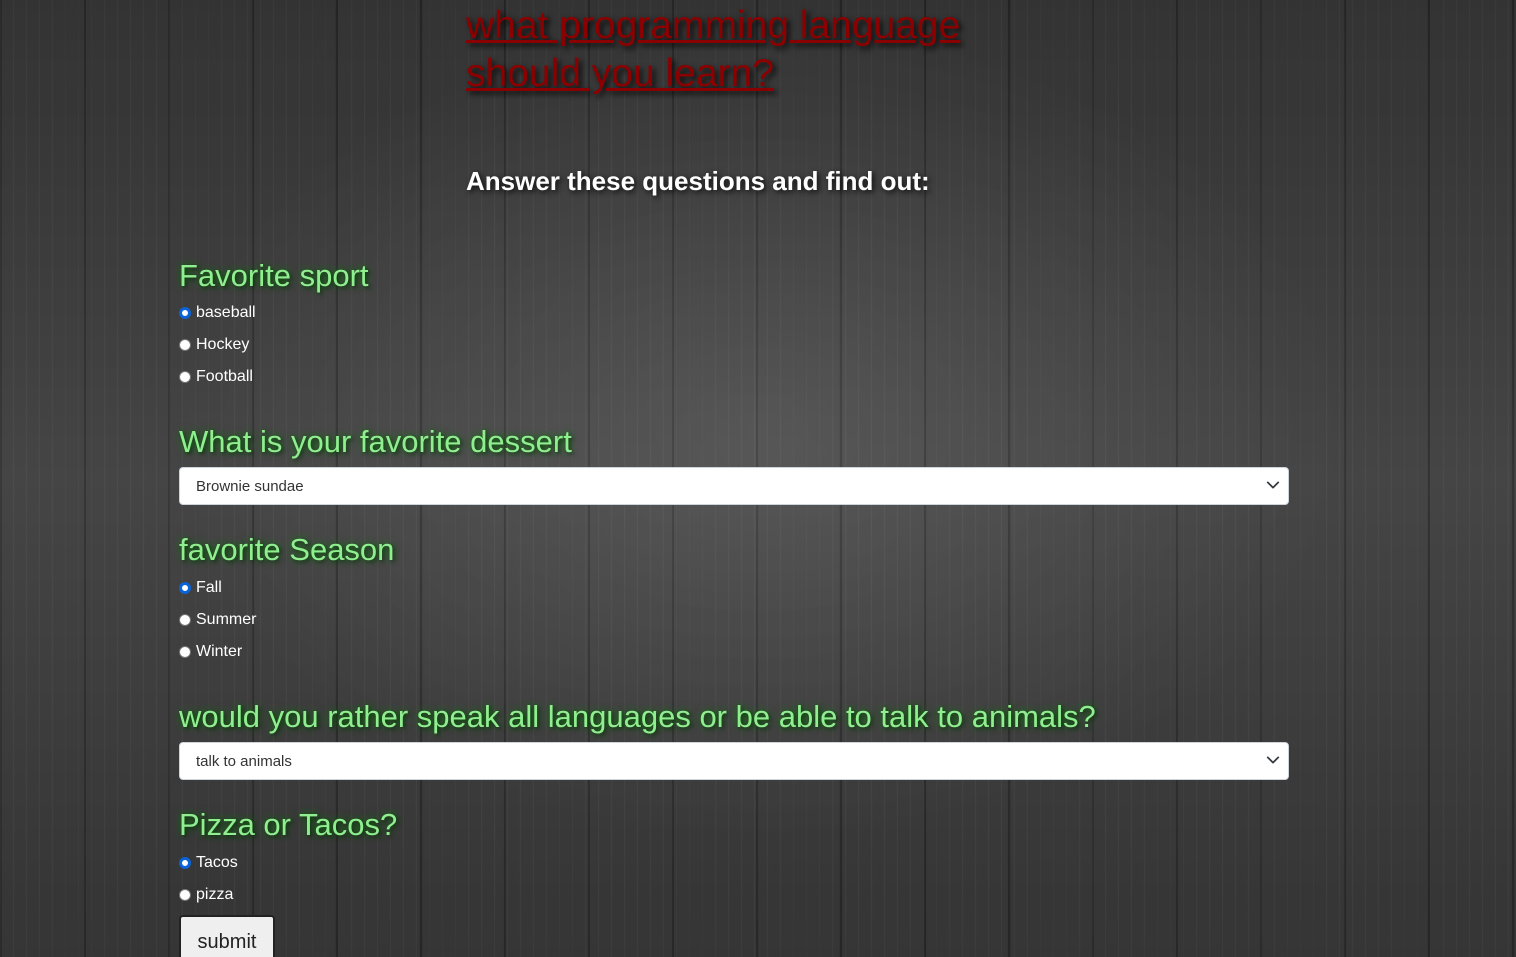  What do you see at coordinates (185, 345) in the screenshot?
I see `radio-button-hockey` at bounding box center [185, 345].